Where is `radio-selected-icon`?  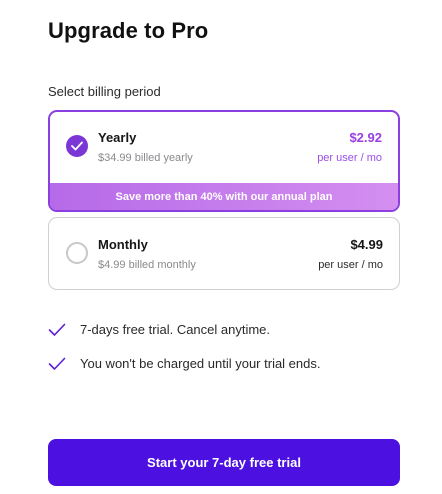 radio-selected-icon is located at coordinates (77, 146).